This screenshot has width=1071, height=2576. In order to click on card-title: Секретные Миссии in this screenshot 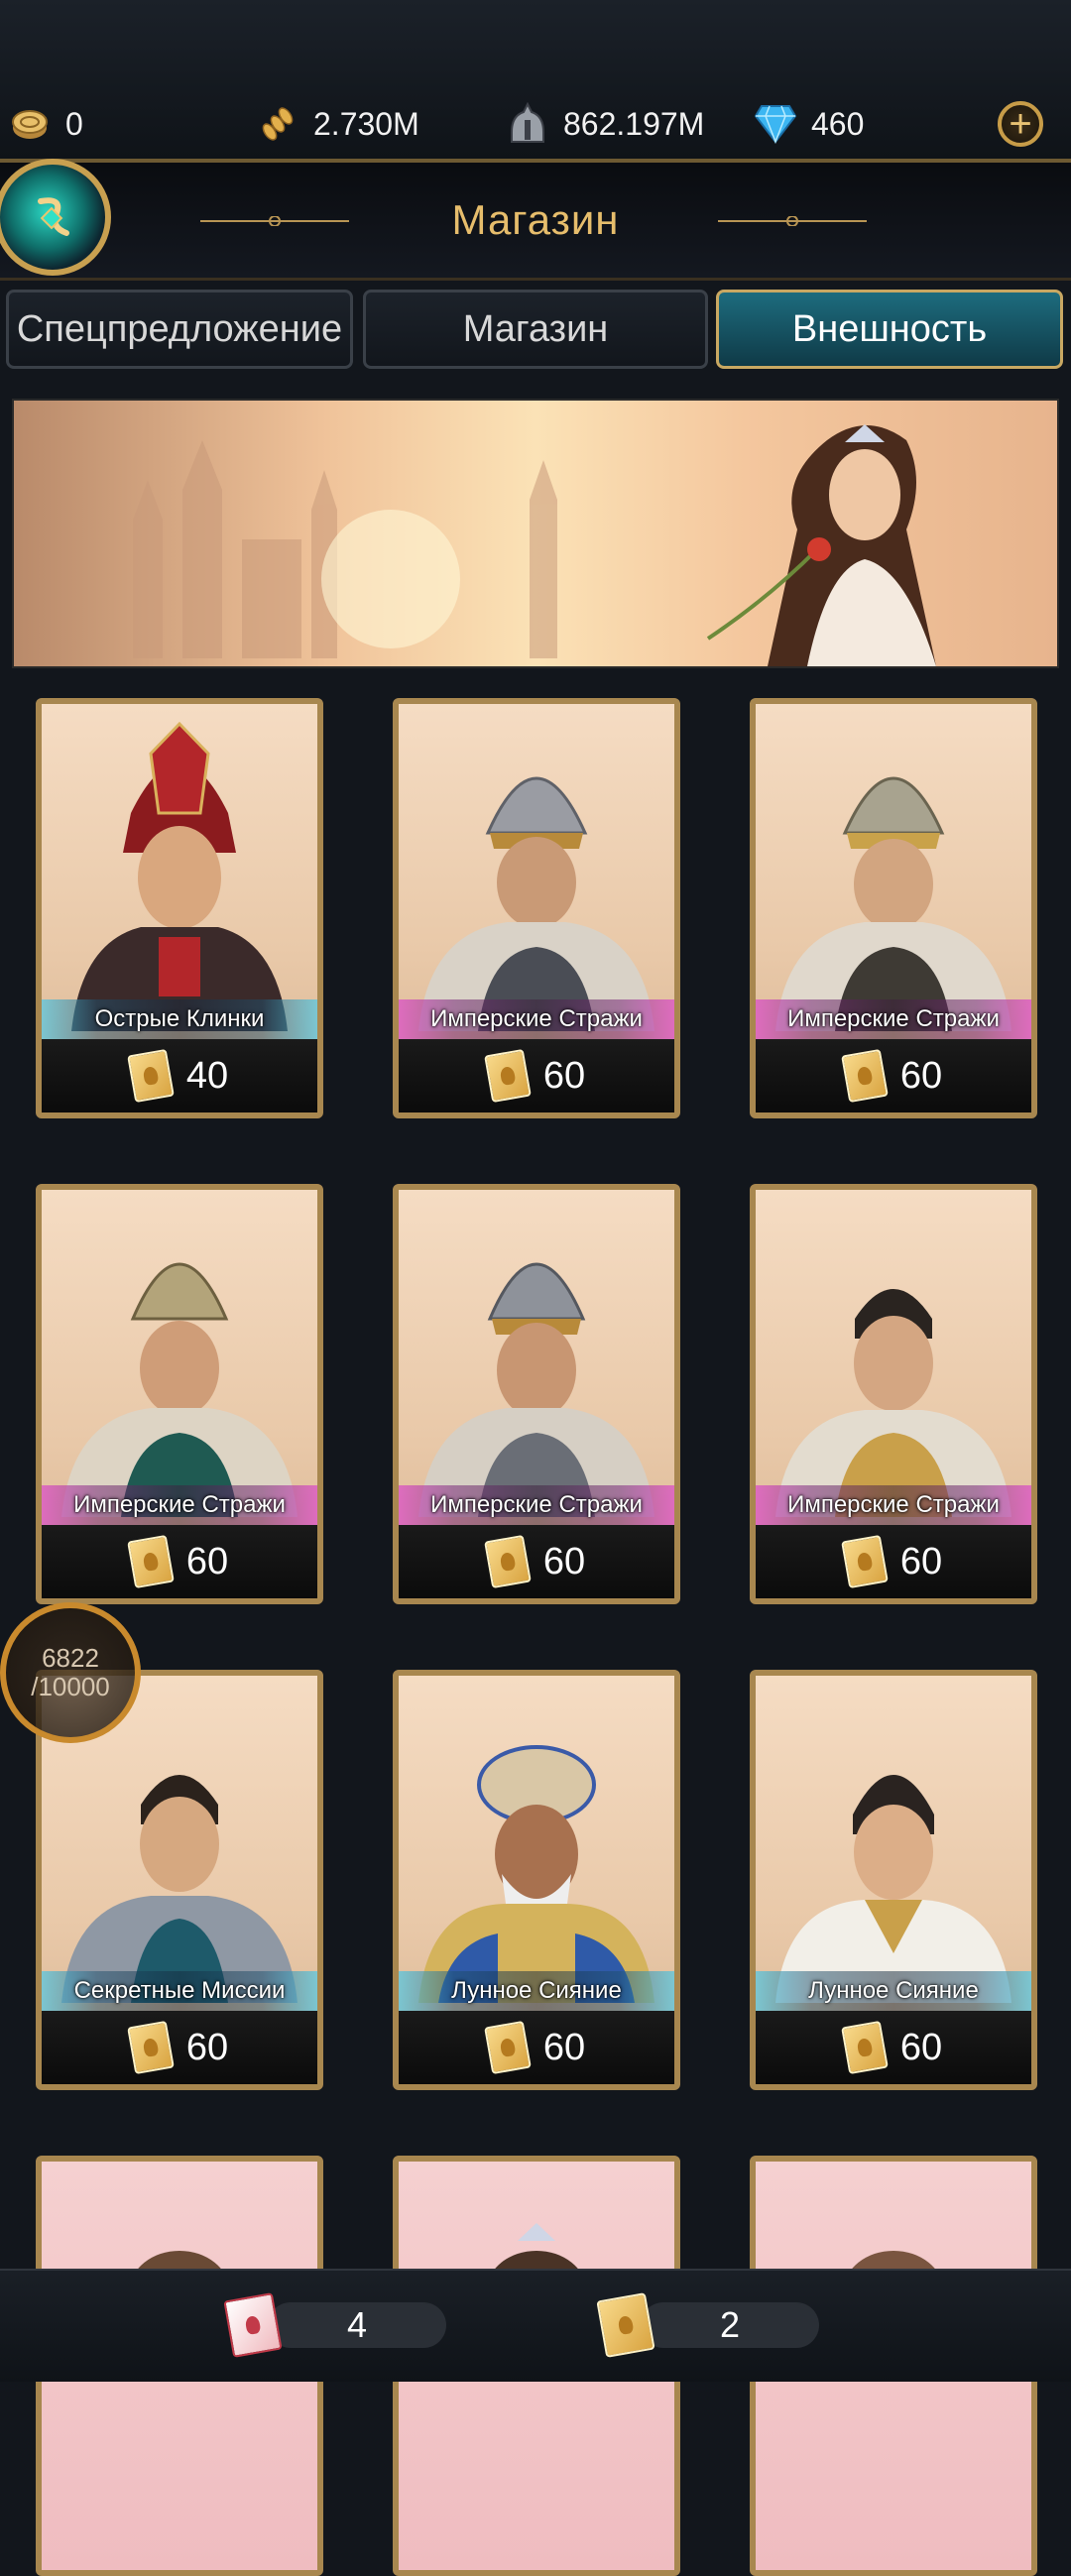, I will do `click(179, 1991)`.